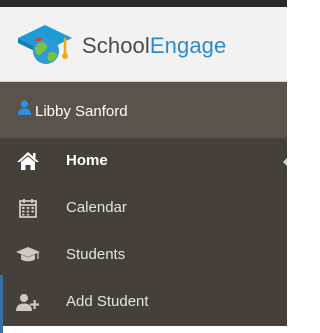  What do you see at coordinates (143, 255) in the screenshot?
I see `sidebar-item-students: Students` at bounding box center [143, 255].